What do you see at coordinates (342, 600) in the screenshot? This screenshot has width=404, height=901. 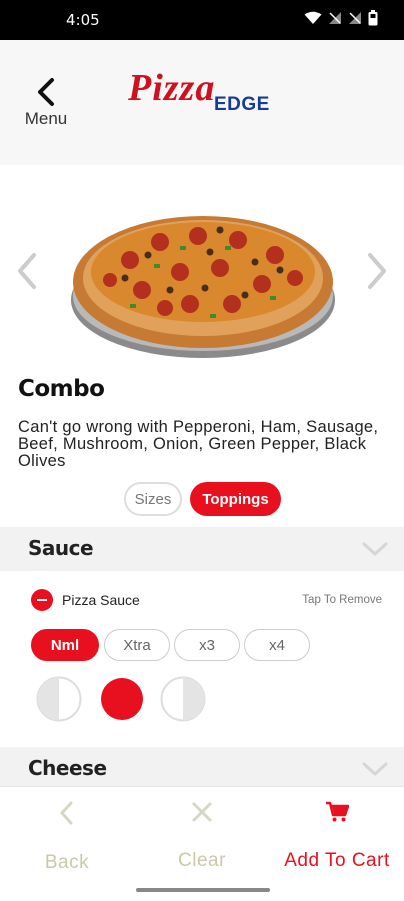 I see `tap-to-remove-link: Tap To Remove` at bounding box center [342, 600].